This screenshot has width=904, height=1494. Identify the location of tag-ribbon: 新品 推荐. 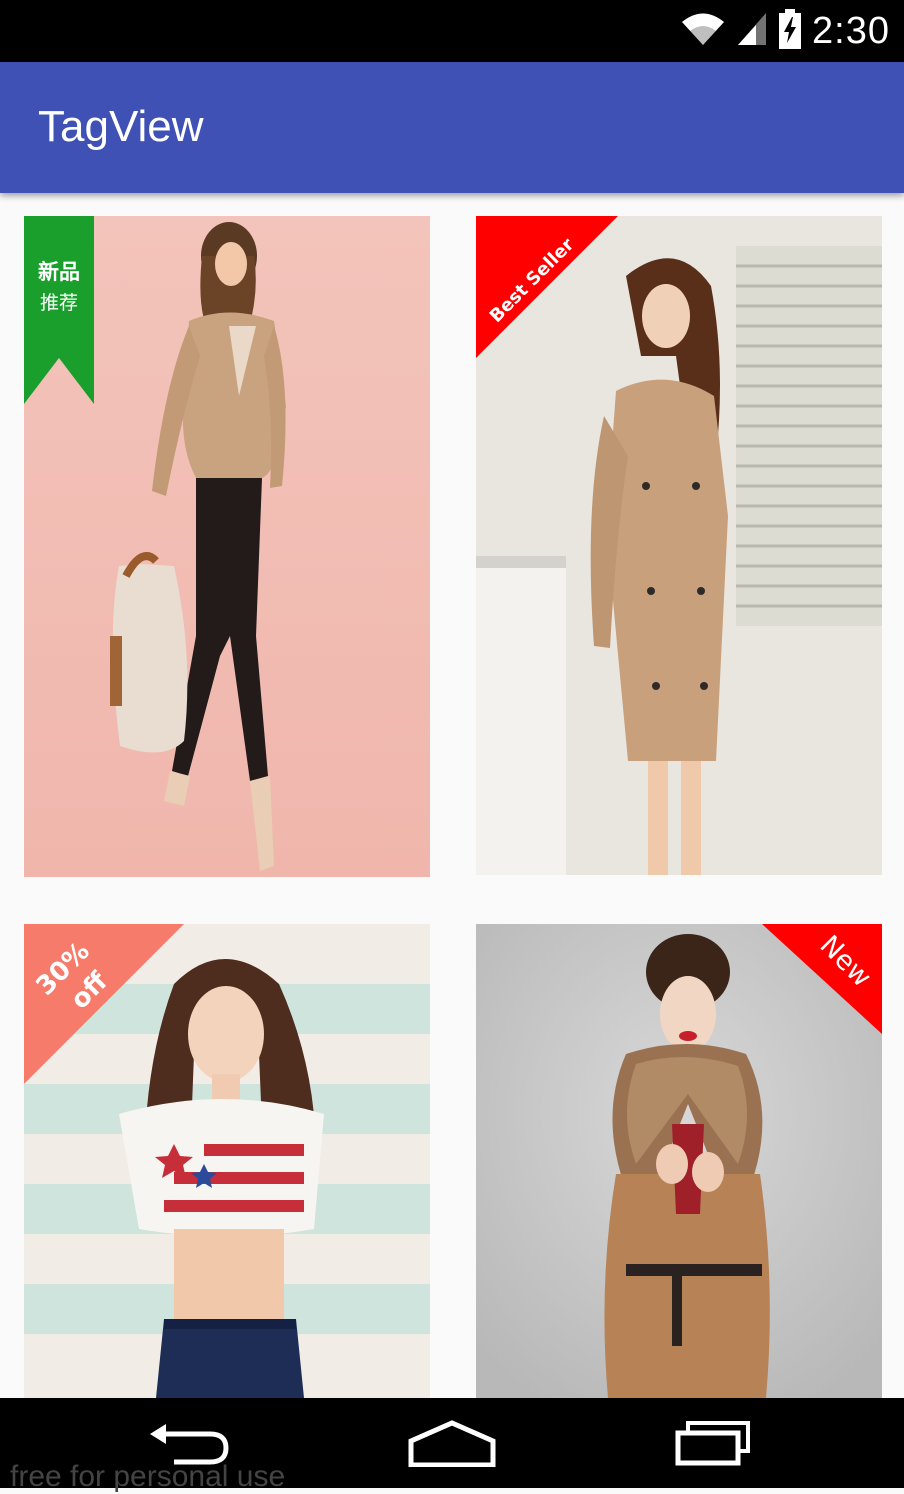
(59, 310).